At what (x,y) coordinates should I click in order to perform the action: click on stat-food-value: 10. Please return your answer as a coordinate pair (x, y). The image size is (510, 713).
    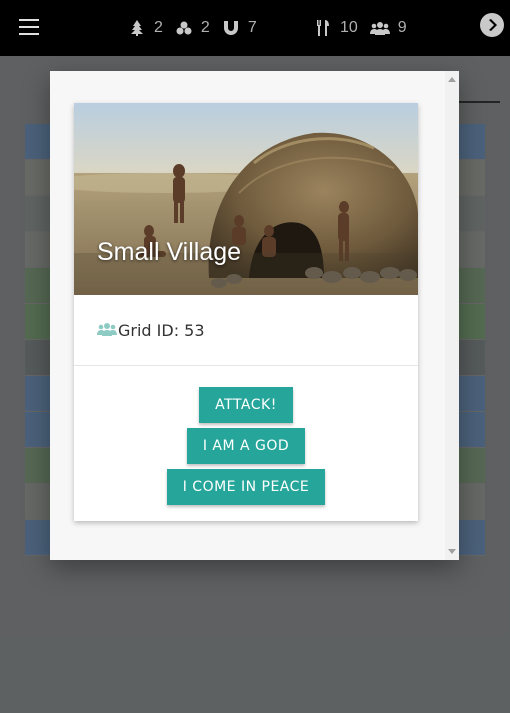
    Looking at the image, I should click on (349, 27).